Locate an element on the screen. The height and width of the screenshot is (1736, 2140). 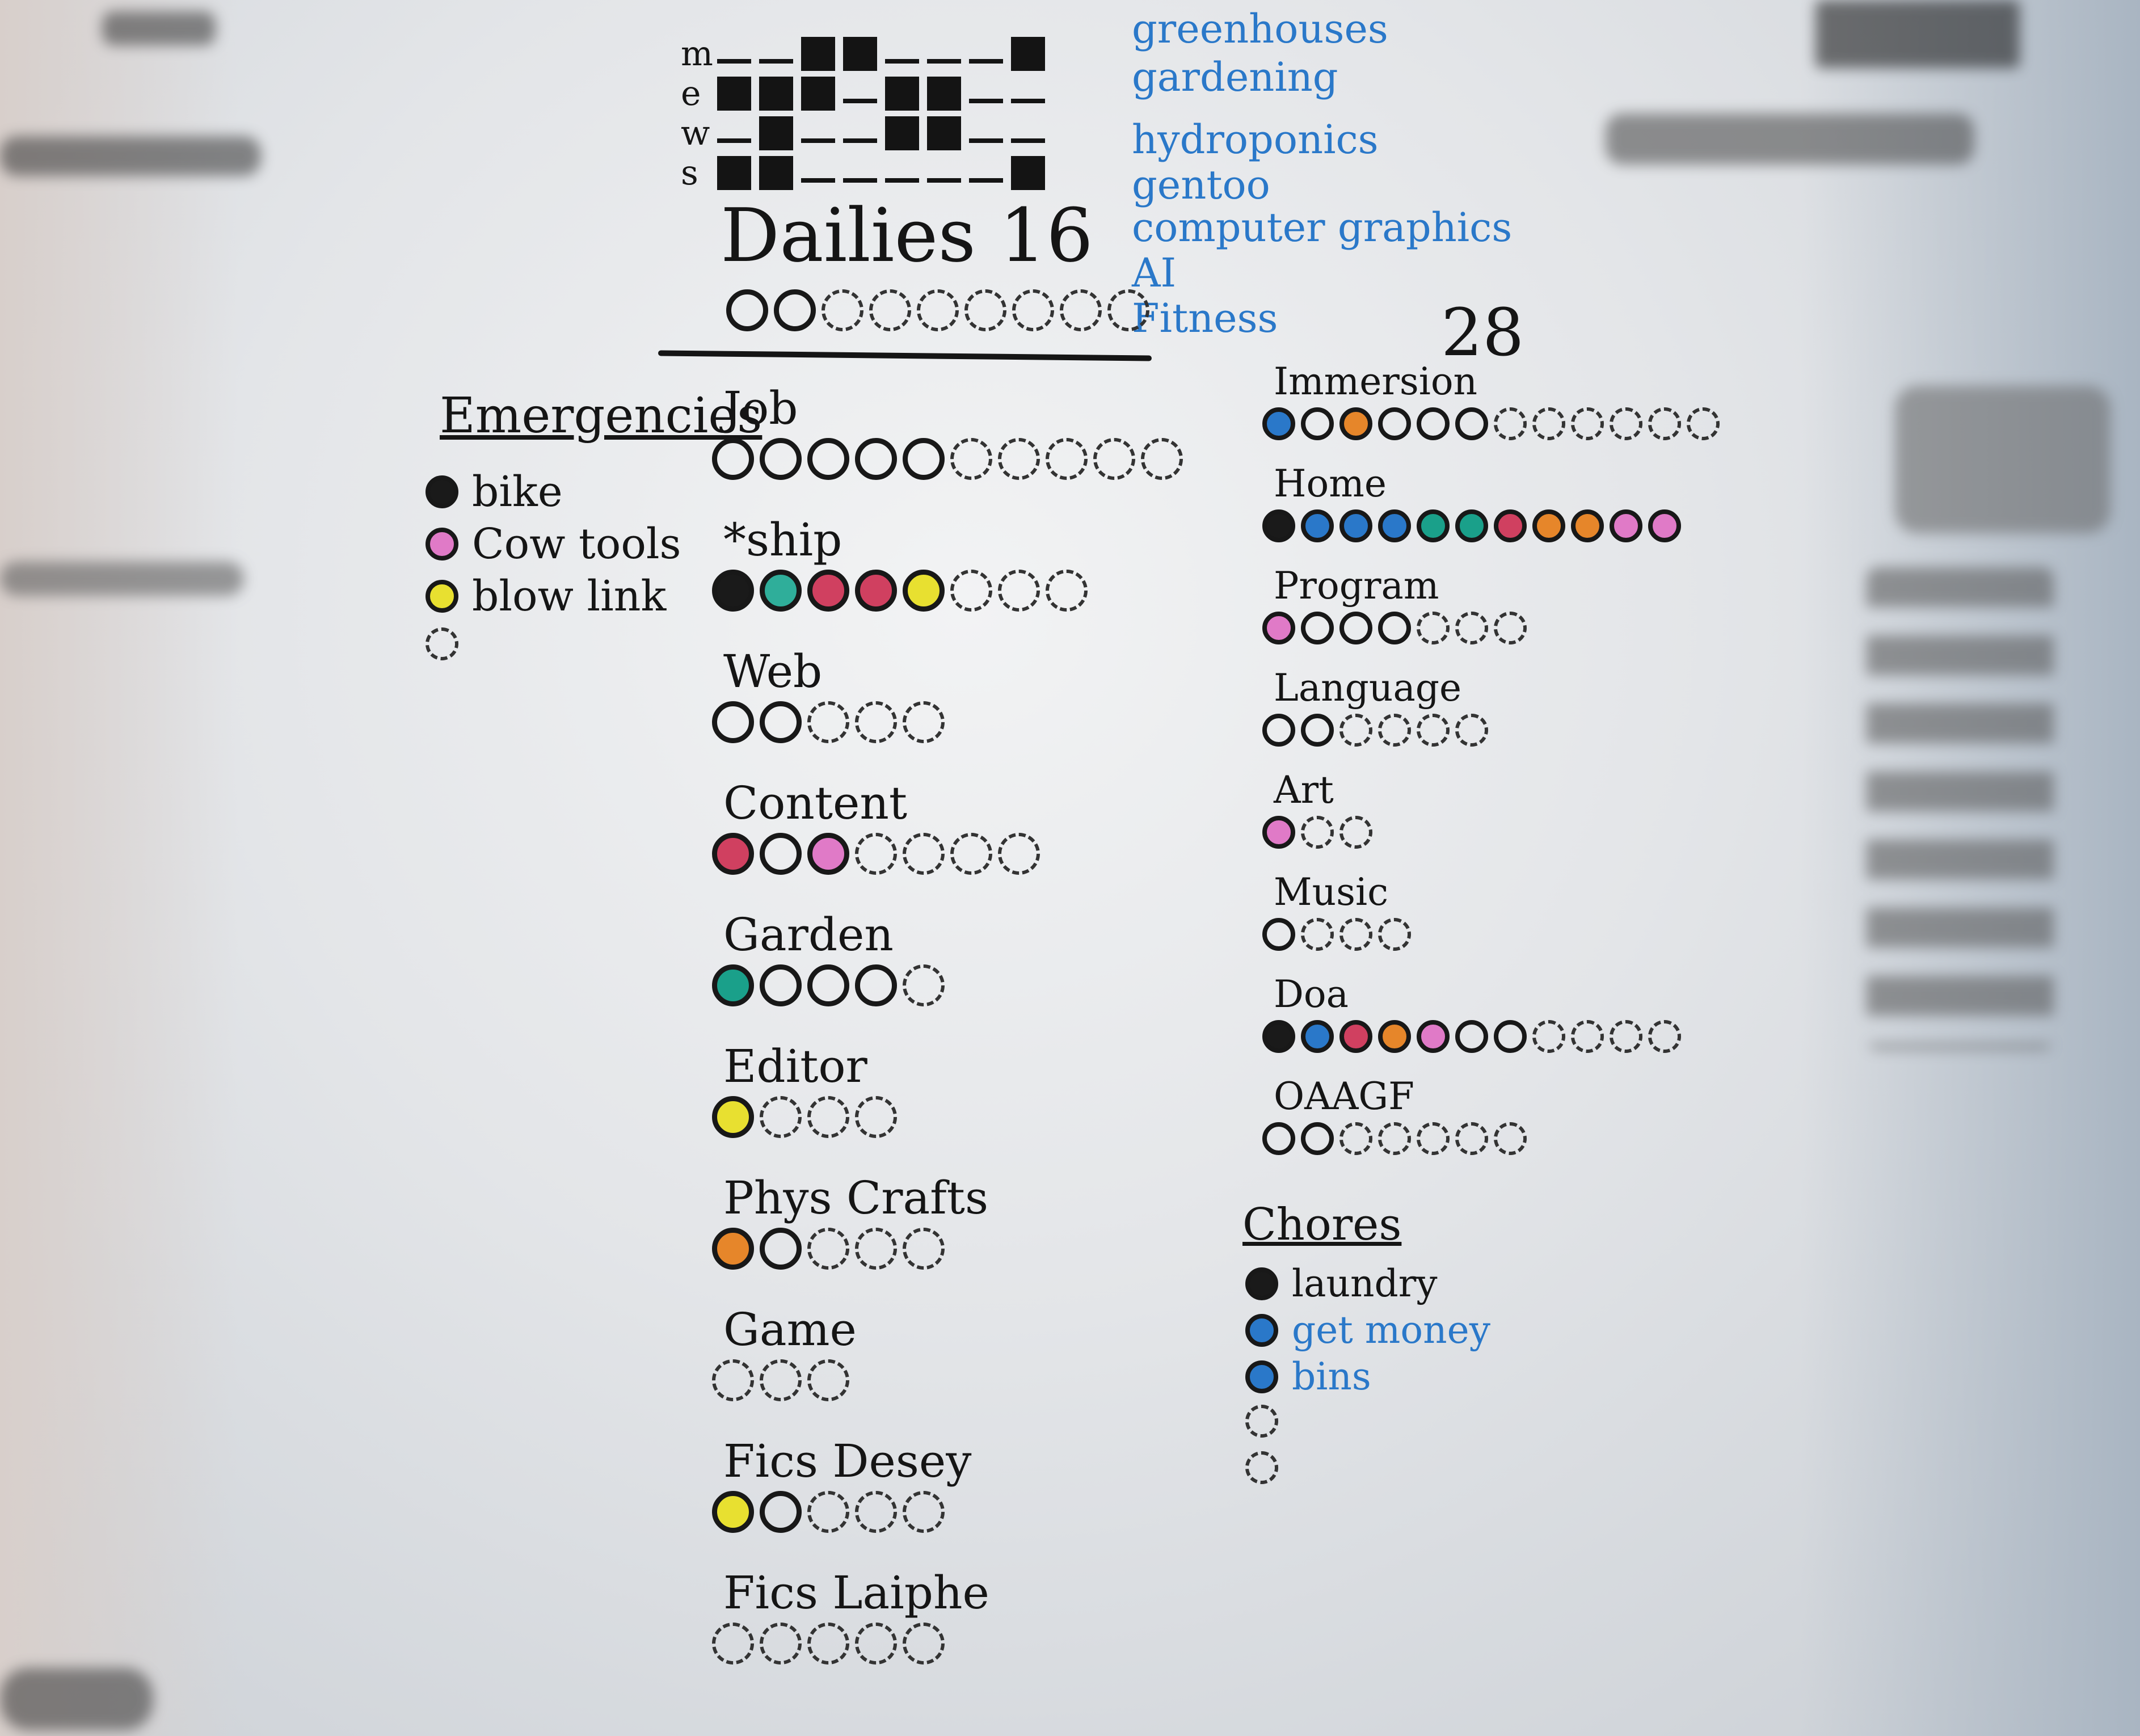
topic-item: gentoo is located at coordinates (1201, 185).